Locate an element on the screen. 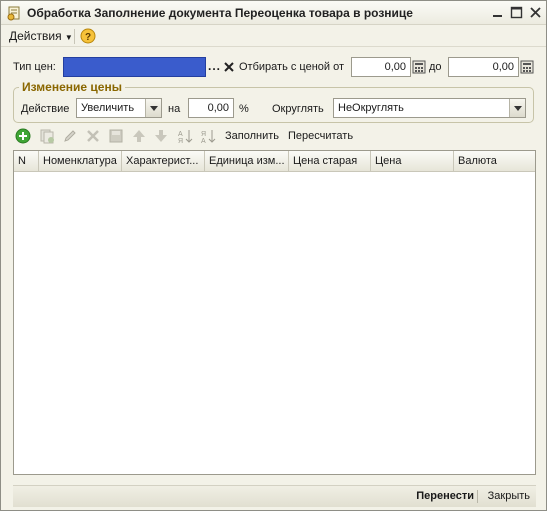 This screenshot has height=511, width=547. add-icon is located at coordinates (23, 136).